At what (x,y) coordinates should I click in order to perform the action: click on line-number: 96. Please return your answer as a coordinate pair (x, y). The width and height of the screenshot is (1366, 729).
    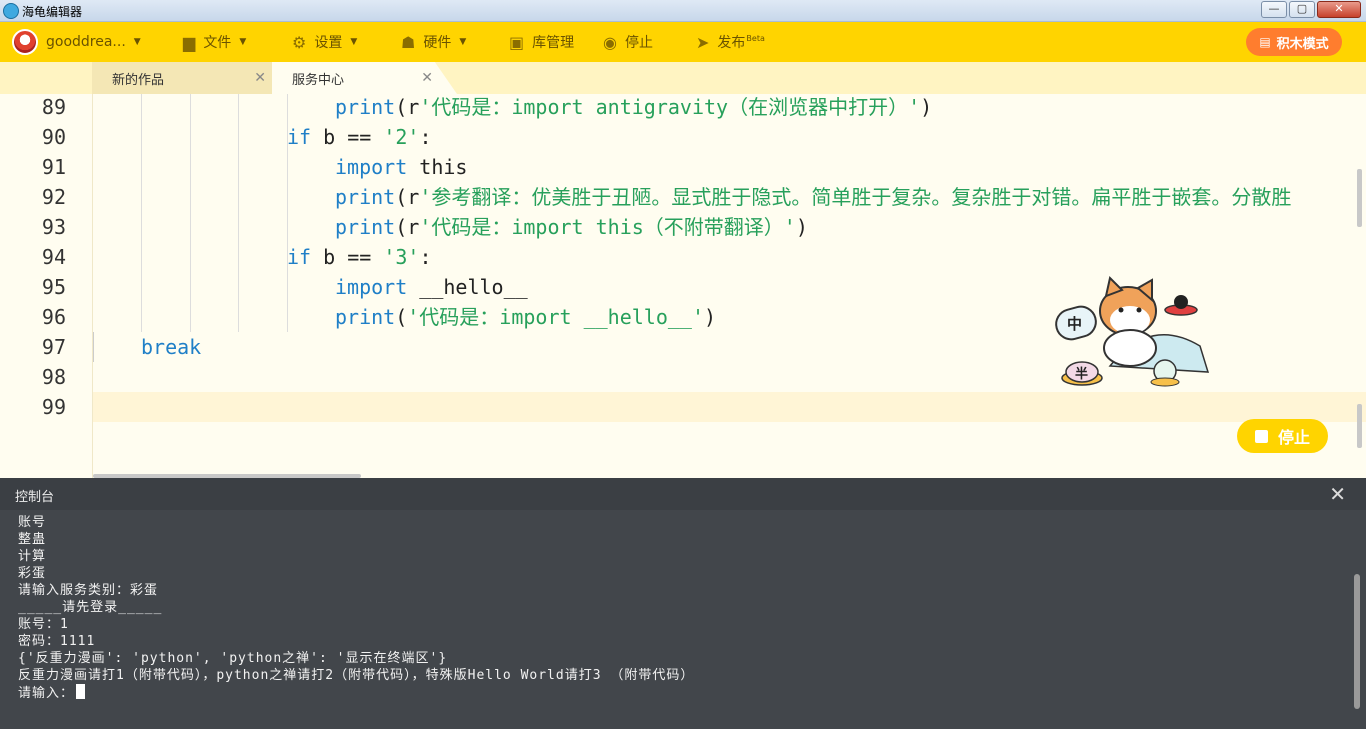
    Looking at the image, I should click on (53, 317).